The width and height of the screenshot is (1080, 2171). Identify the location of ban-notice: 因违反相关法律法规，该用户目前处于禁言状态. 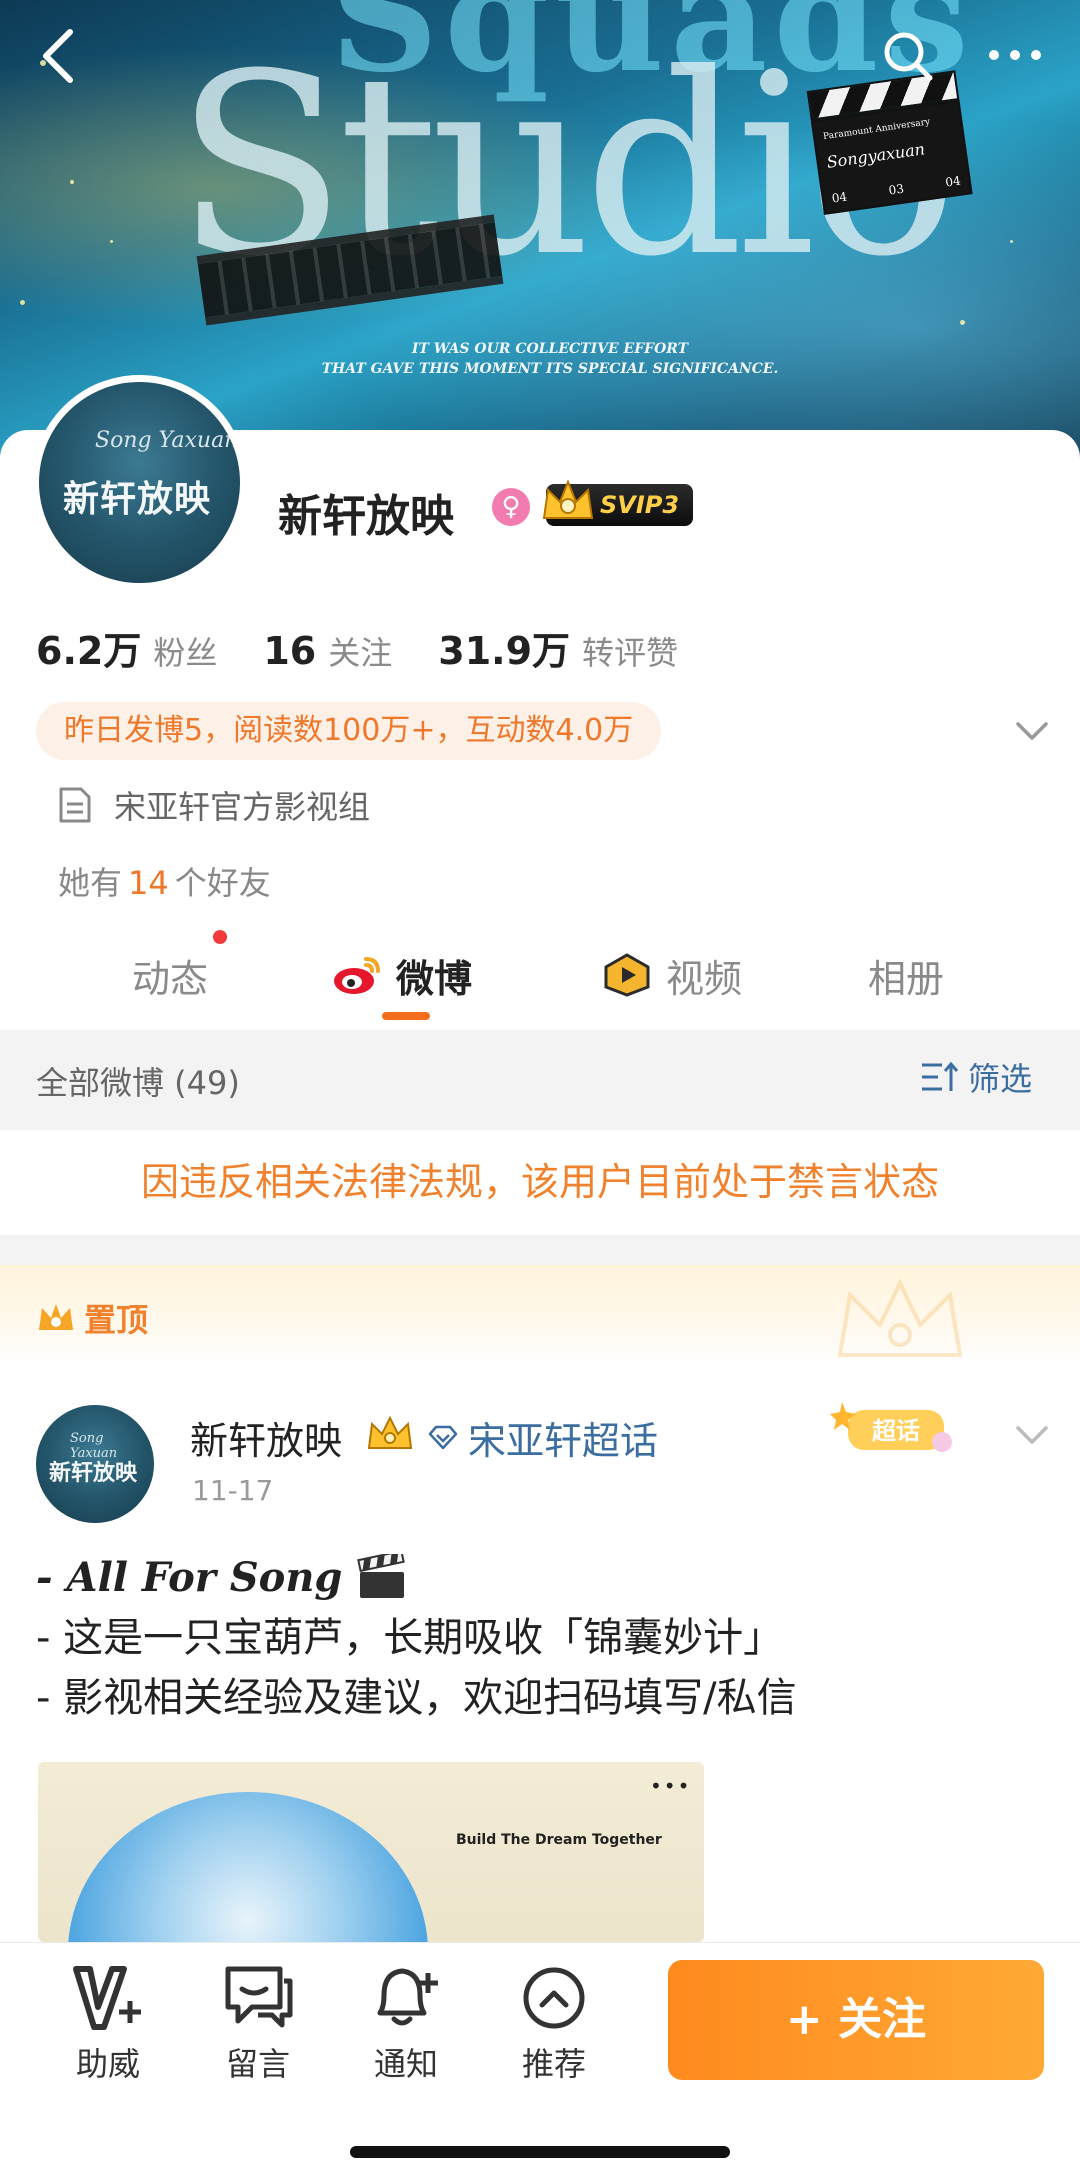
(540, 1182).